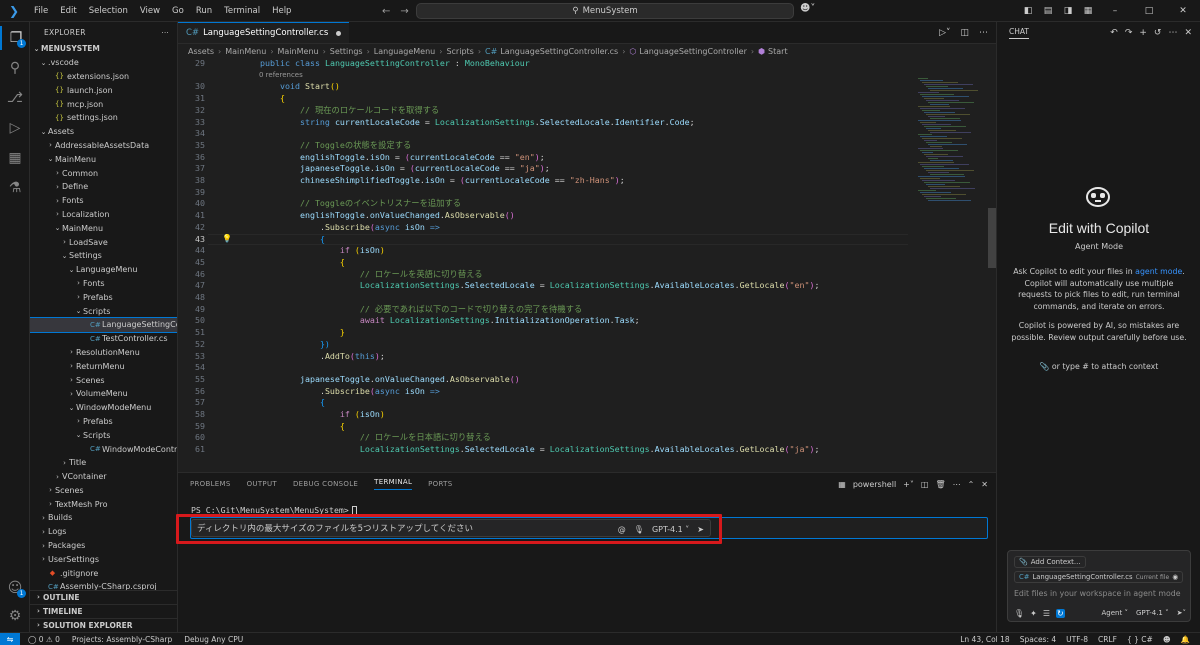  I want to click on minimize-button: –, so click(1115, 11).